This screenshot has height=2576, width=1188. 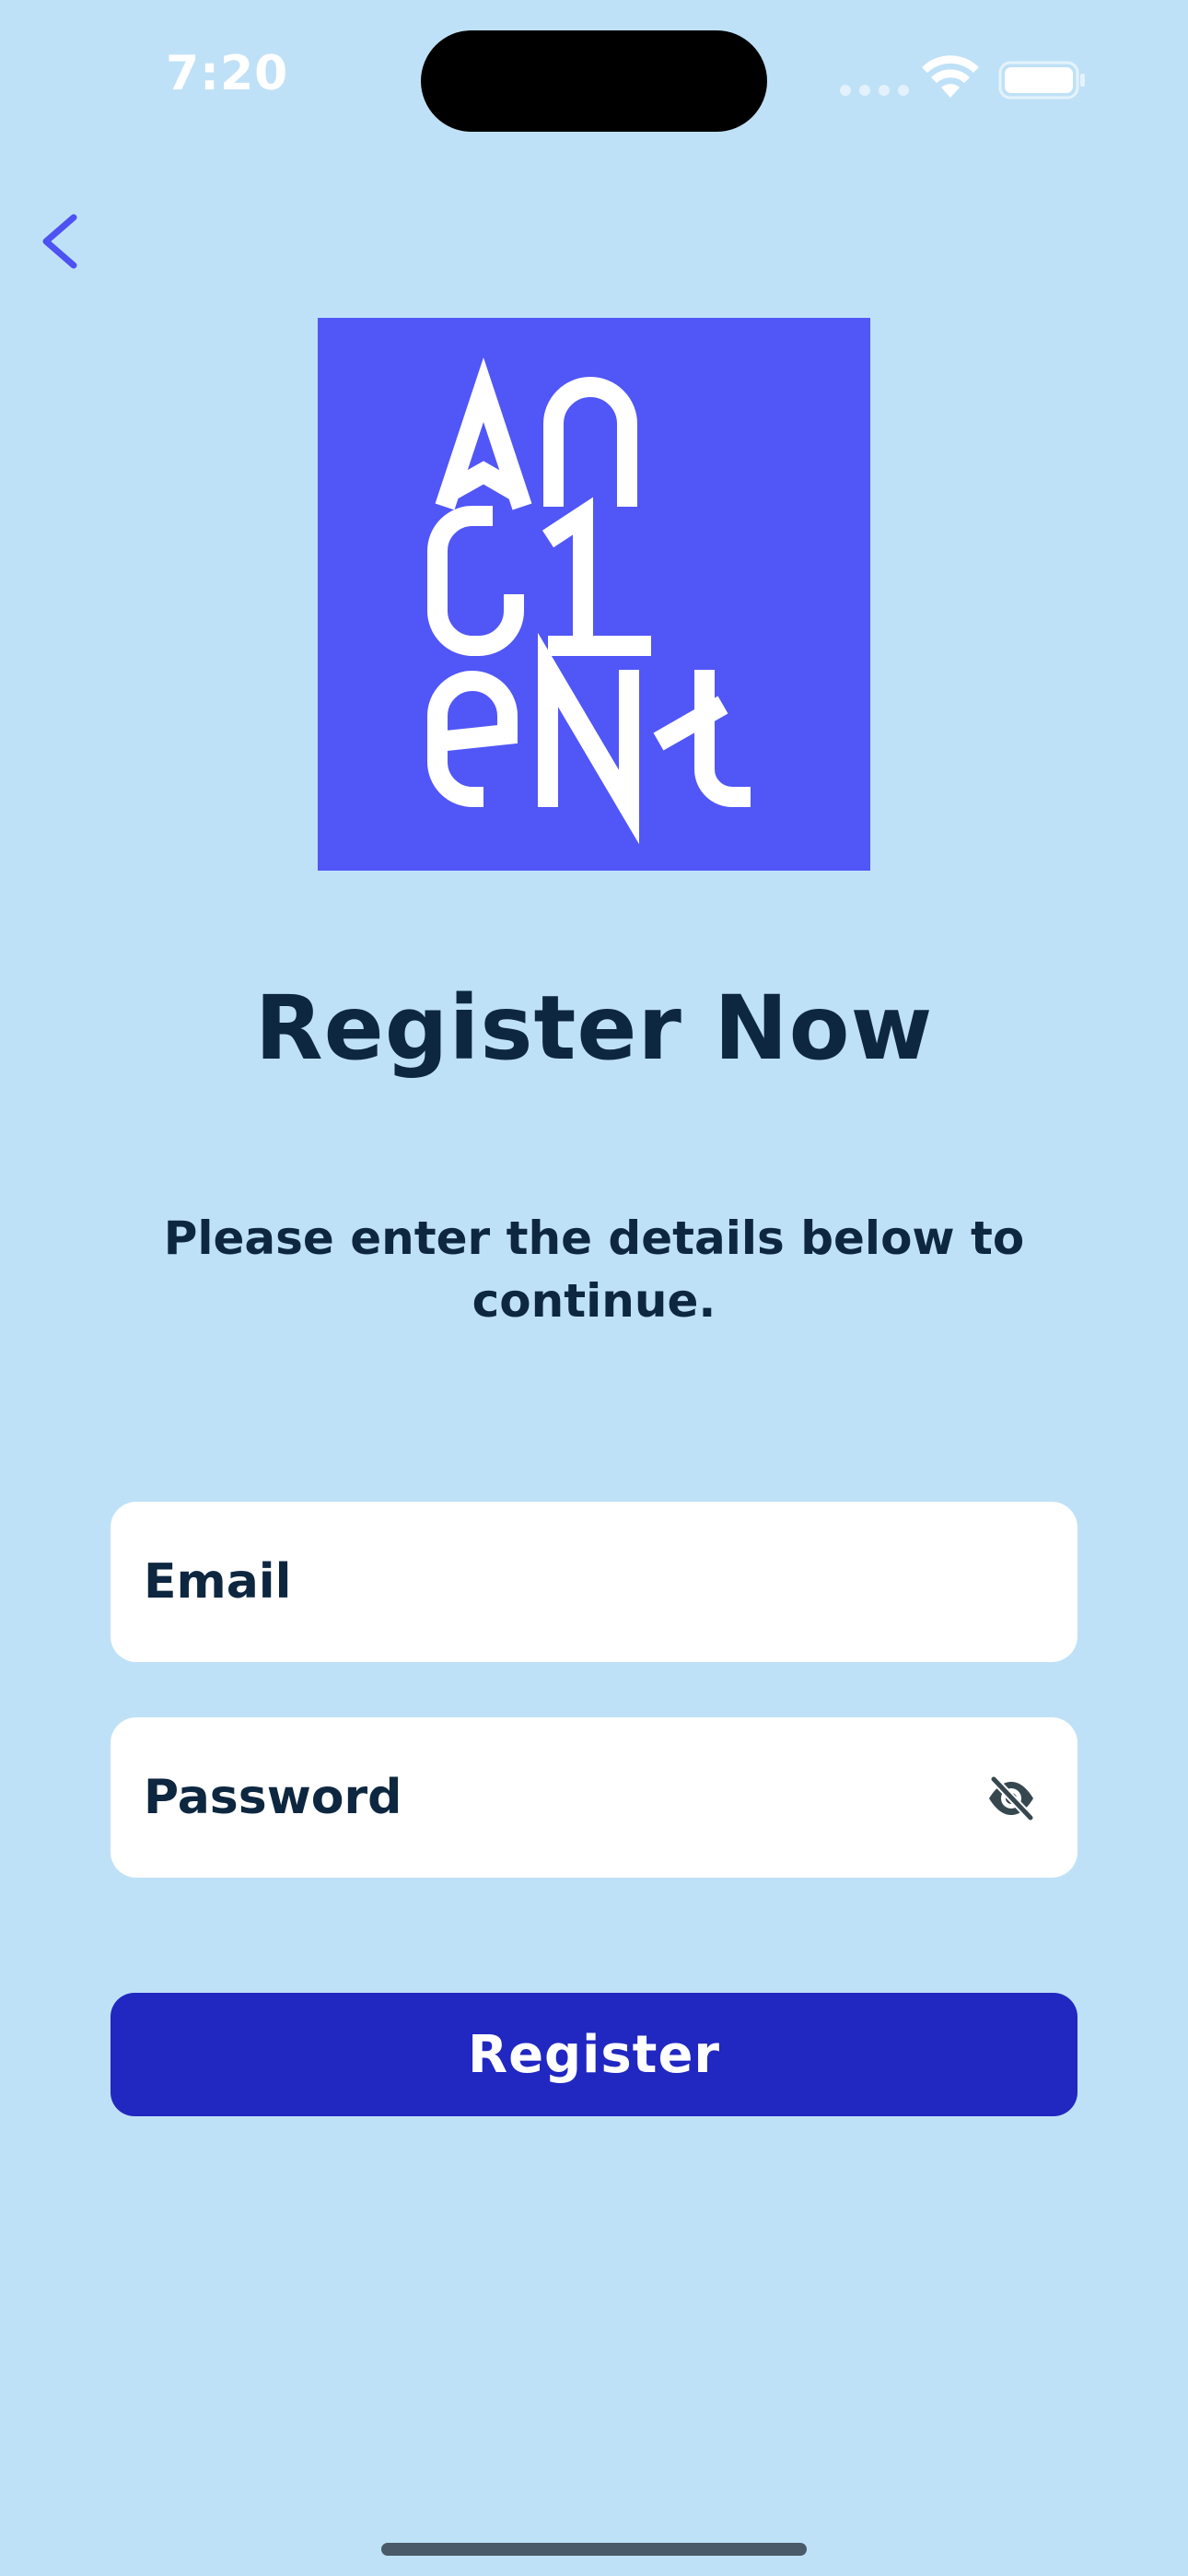 What do you see at coordinates (558, 1582) in the screenshot?
I see `email-input` at bounding box center [558, 1582].